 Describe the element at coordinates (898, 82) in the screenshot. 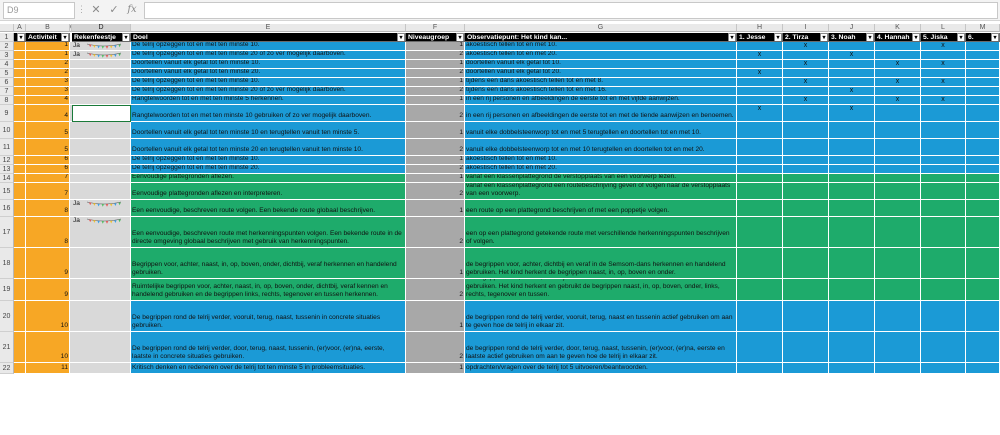

I see `student-cell-k: x` at that location.